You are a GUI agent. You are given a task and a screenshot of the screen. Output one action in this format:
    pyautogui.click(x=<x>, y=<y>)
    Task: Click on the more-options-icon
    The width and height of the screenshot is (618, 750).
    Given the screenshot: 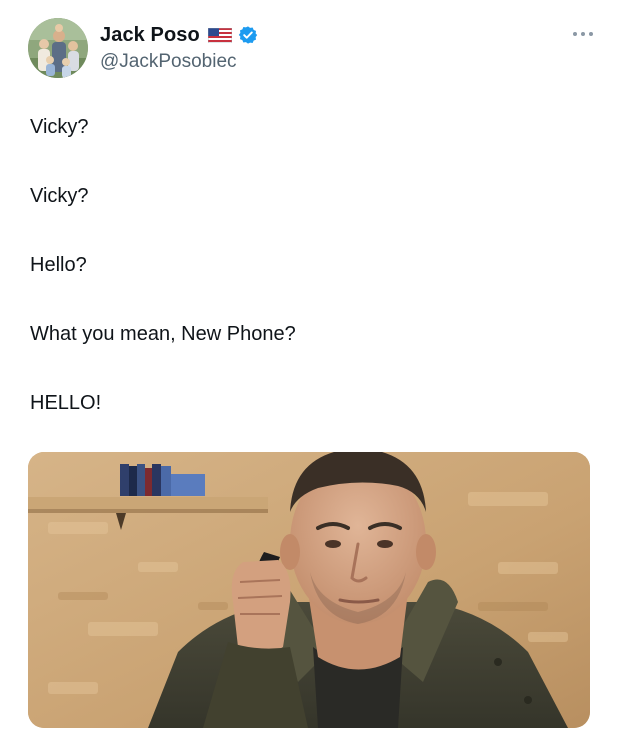 What is the action you would take?
    pyautogui.click(x=583, y=31)
    